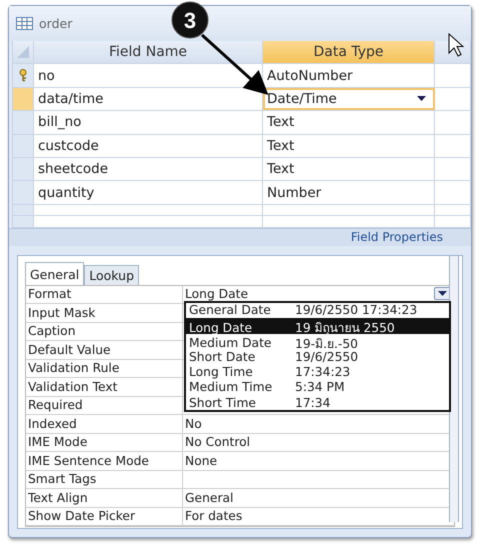 The height and width of the screenshot is (545, 479). I want to click on property-value: General, so click(209, 497).